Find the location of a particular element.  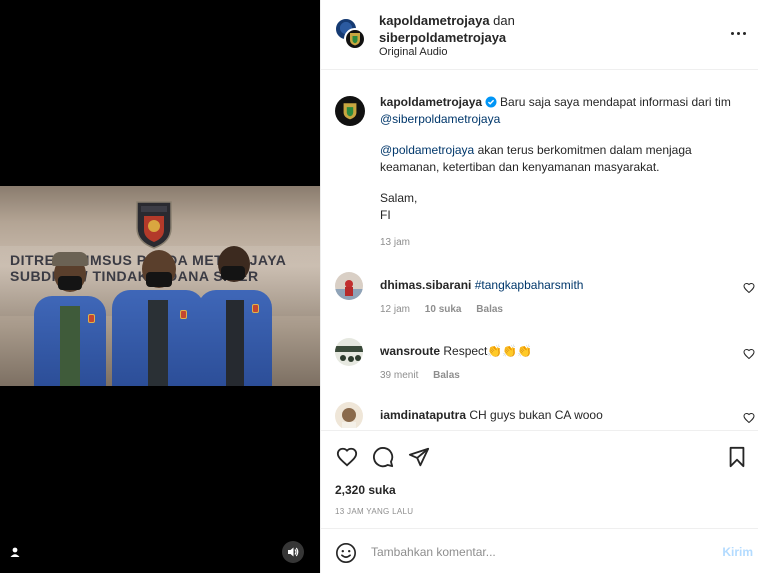

comment-username: iamdinataputra is located at coordinates (423, 415).